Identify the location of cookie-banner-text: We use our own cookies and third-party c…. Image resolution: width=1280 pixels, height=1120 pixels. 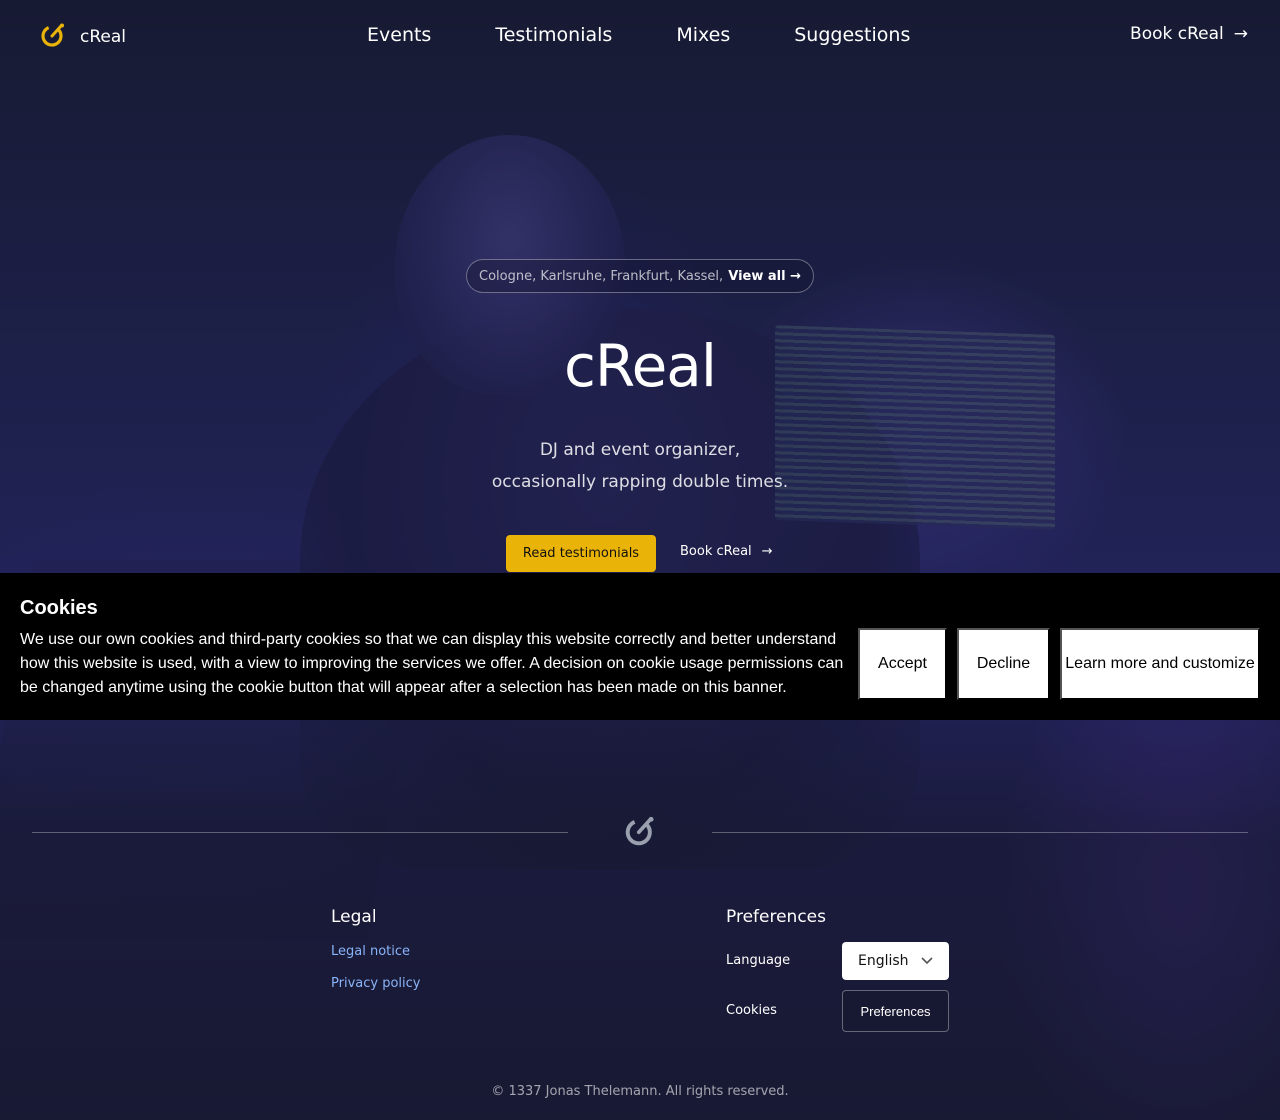
(432, 663).